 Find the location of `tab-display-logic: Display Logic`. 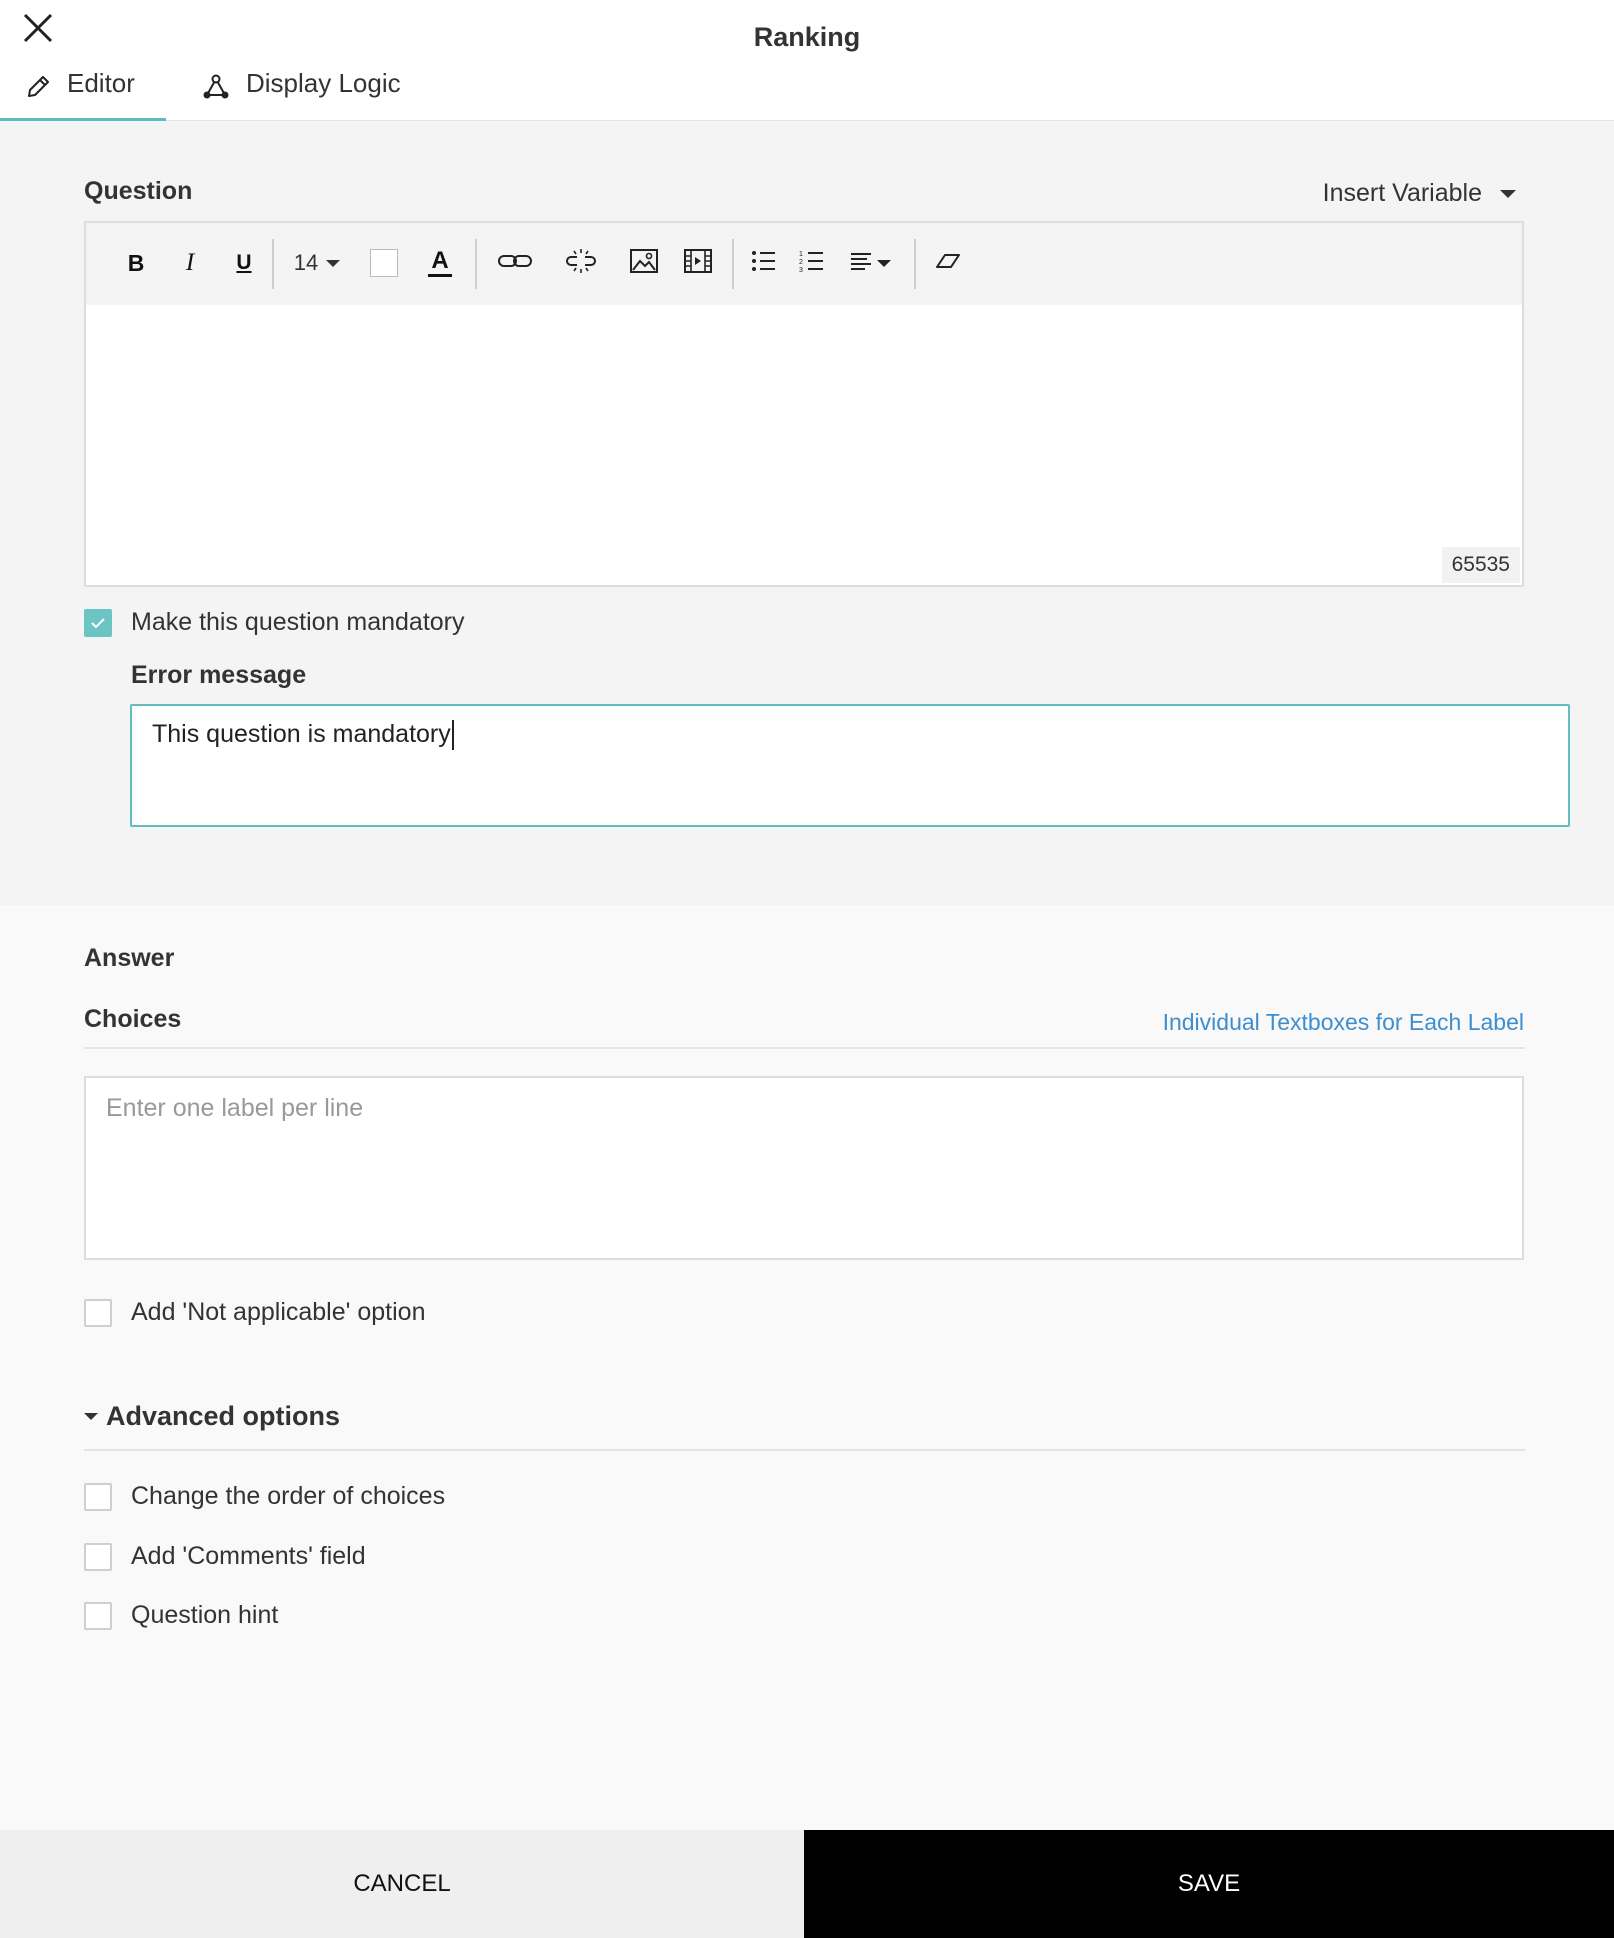

tab-display-logic: Display Logic is located at coordinates (301, 94).